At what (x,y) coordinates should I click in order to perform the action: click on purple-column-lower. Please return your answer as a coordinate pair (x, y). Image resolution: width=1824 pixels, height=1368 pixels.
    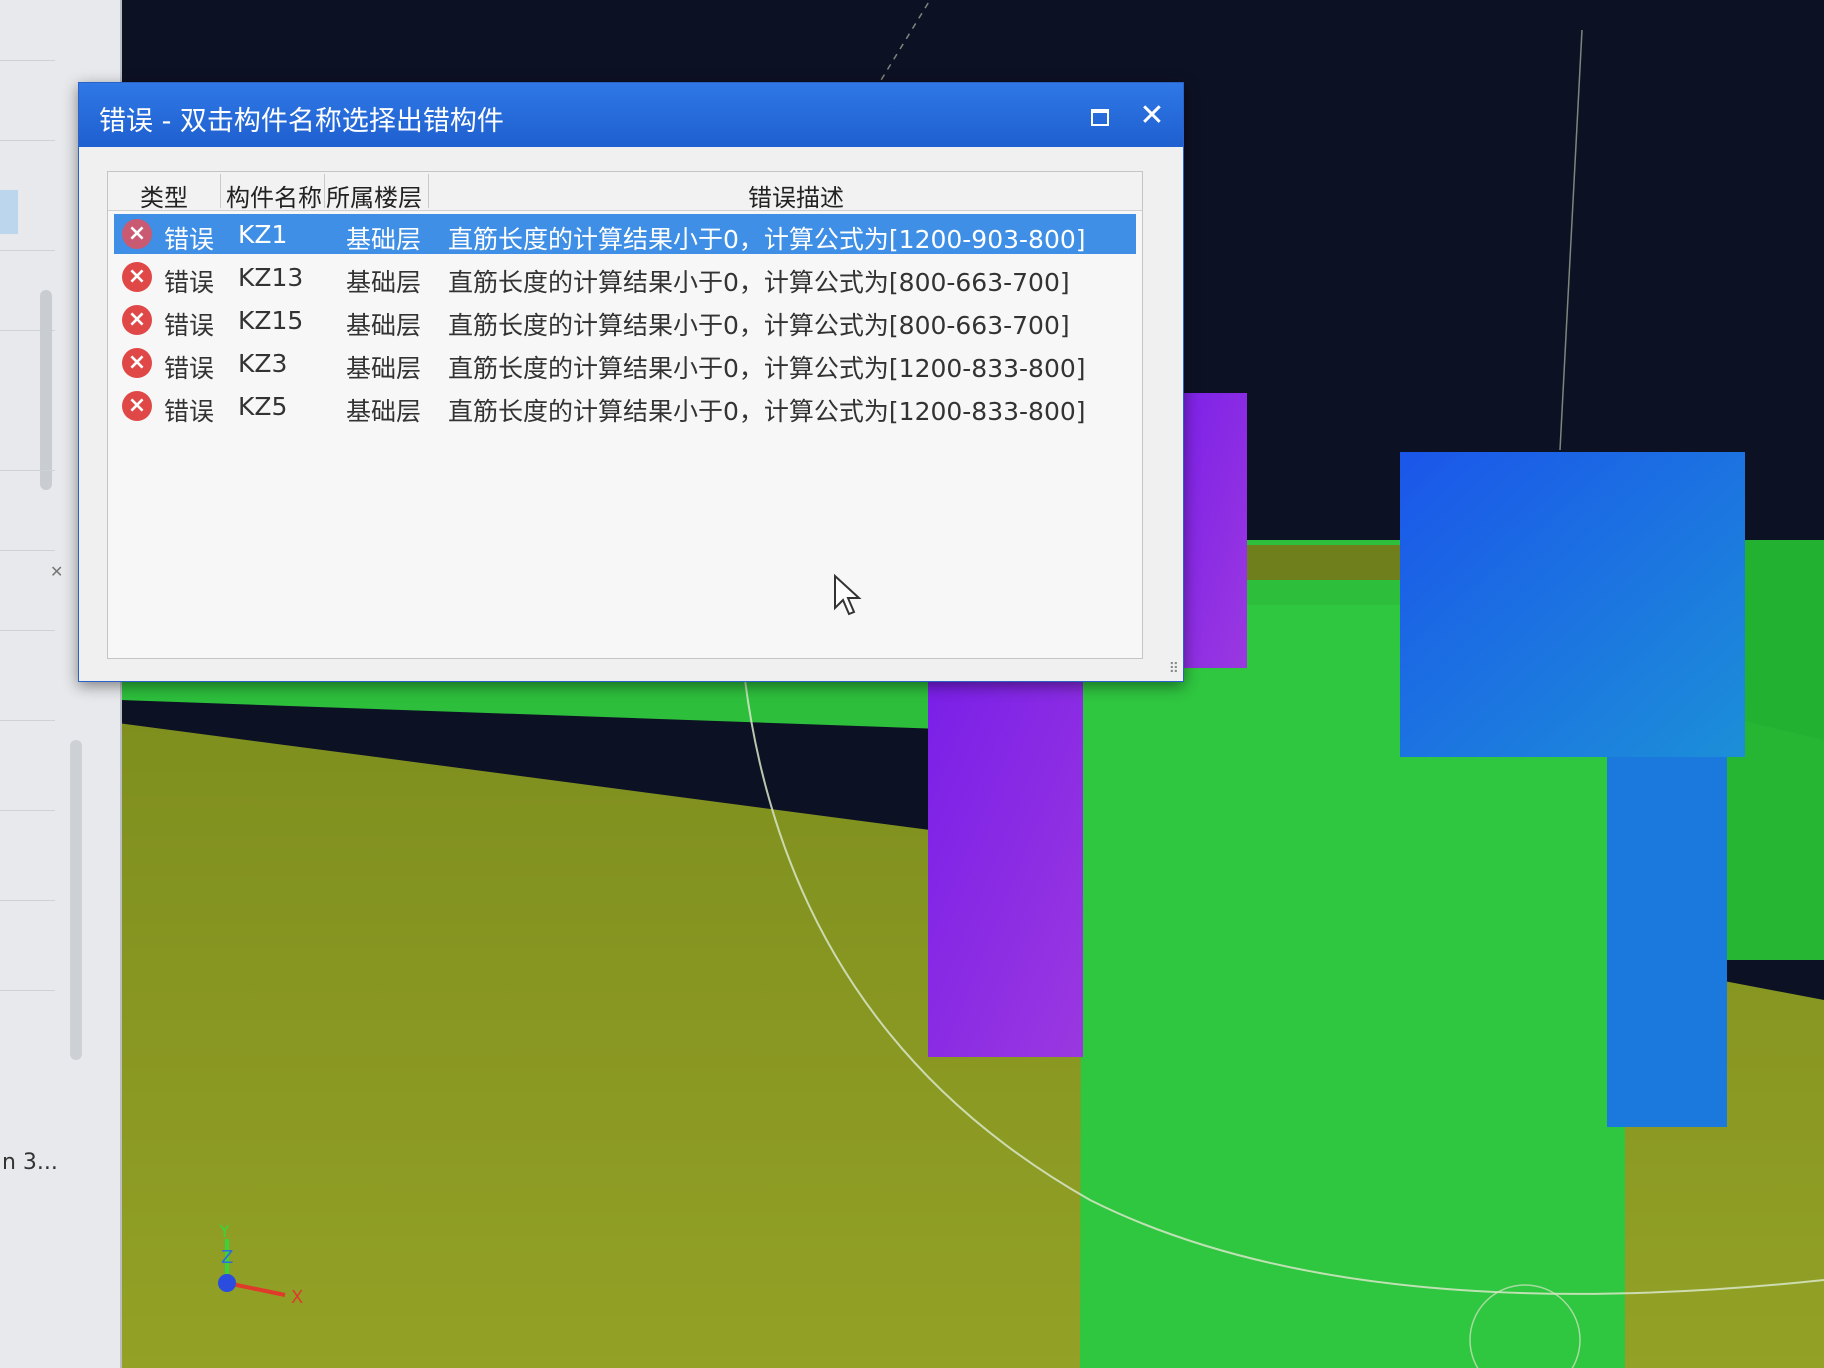
    Looking at the image, I should click on (1005, 868).